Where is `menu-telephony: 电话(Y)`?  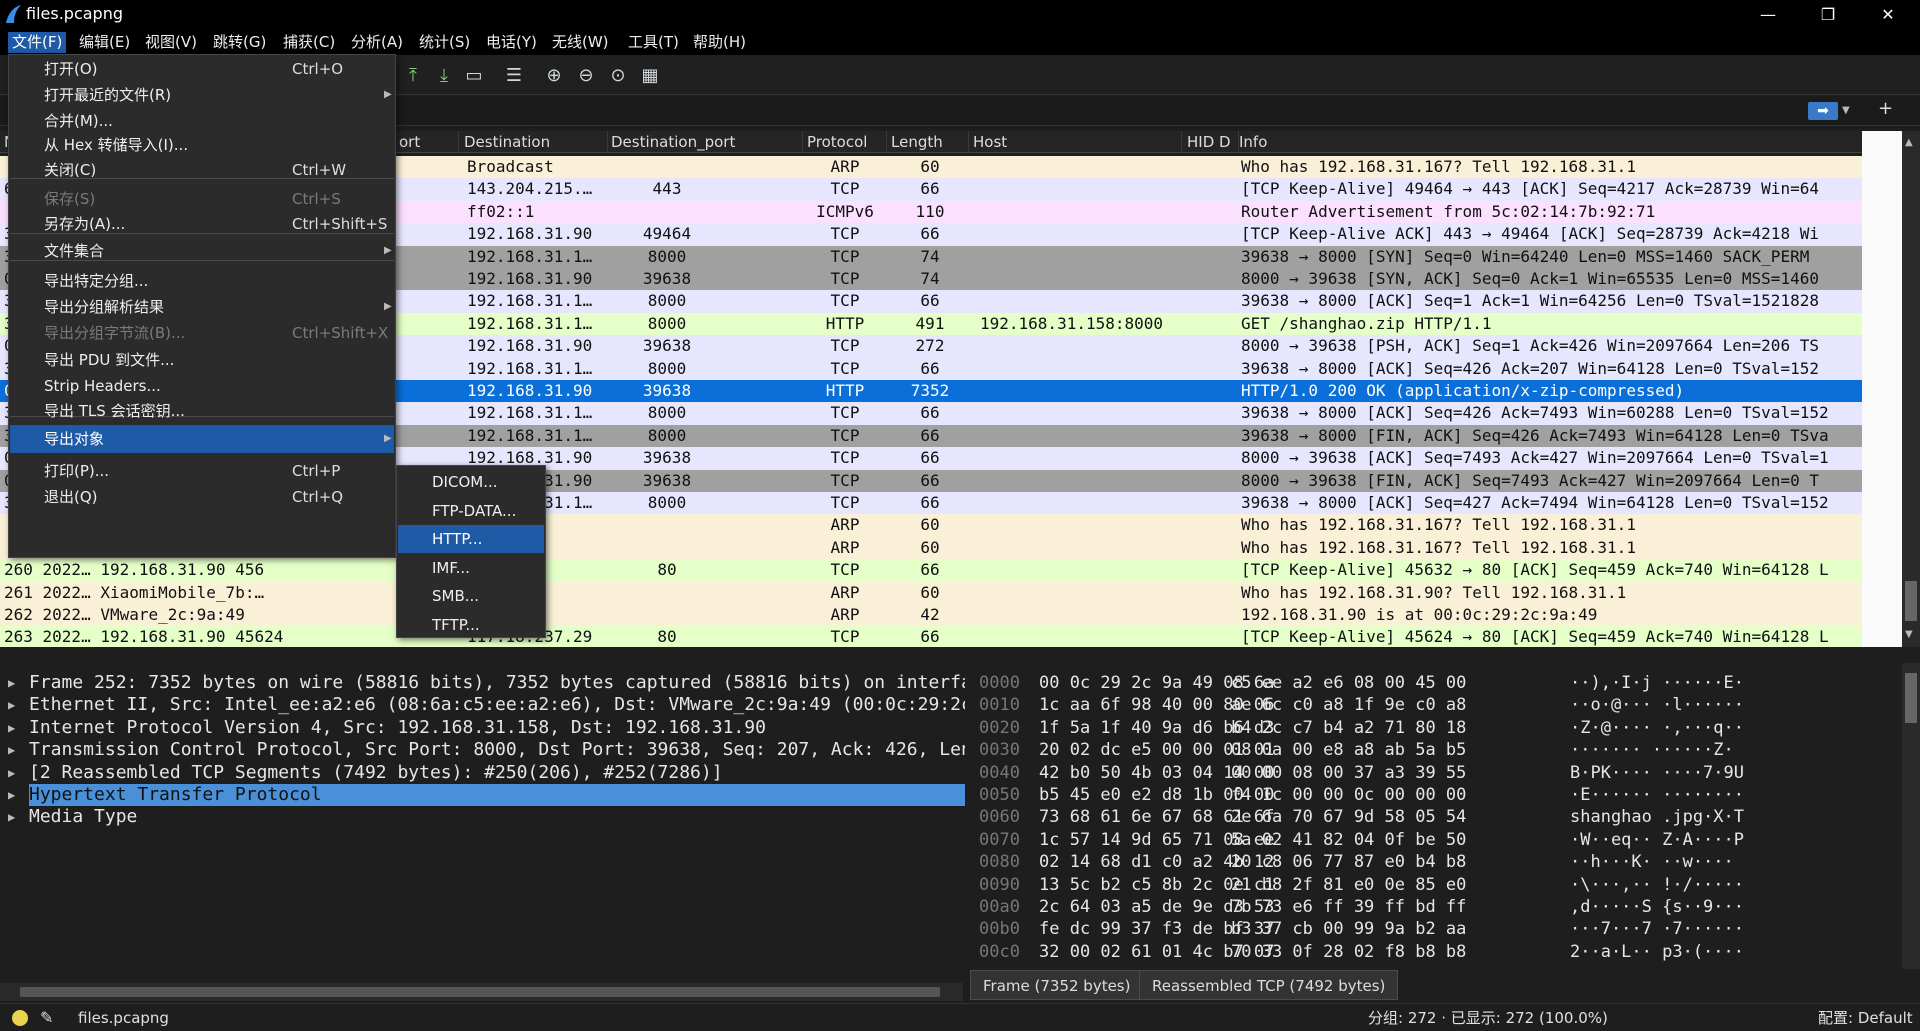 menu-telephony: 电话(Y) is located at coordinates (511, 42).